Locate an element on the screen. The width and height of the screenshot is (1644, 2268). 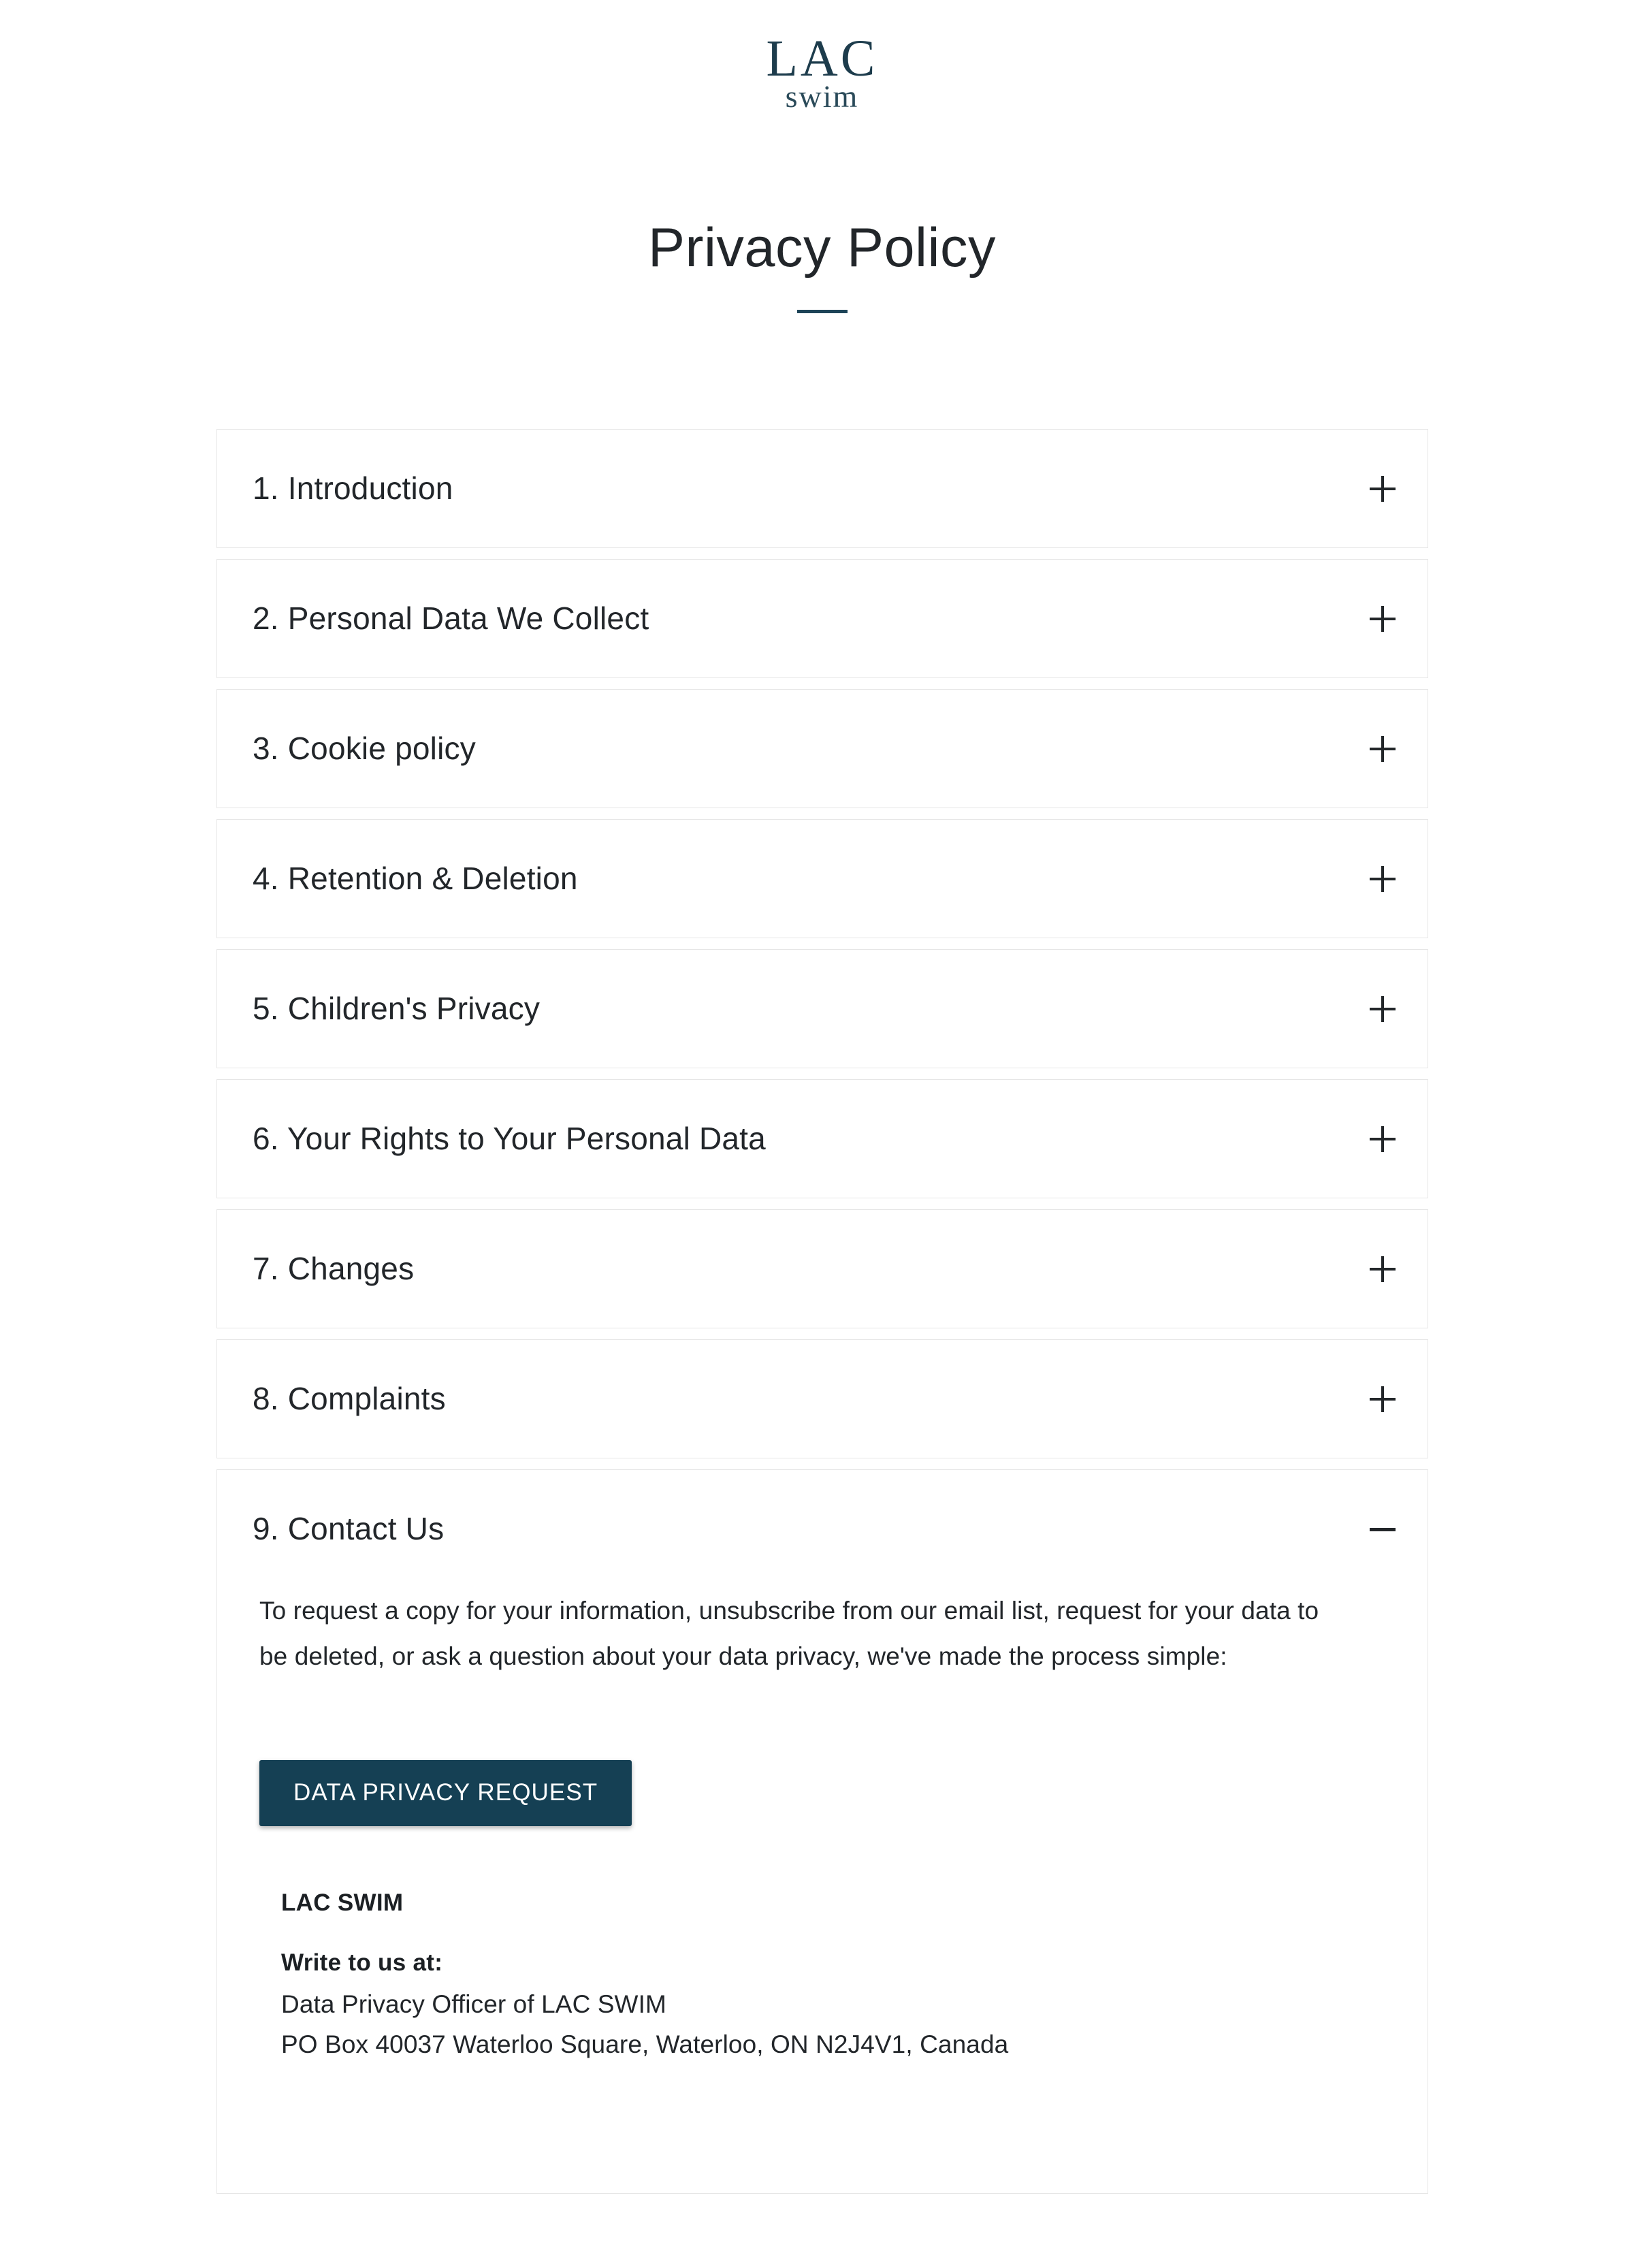
data-privacy-request-button: DATA PRIVACY REQUEST is located at coordinates (445, 1792).